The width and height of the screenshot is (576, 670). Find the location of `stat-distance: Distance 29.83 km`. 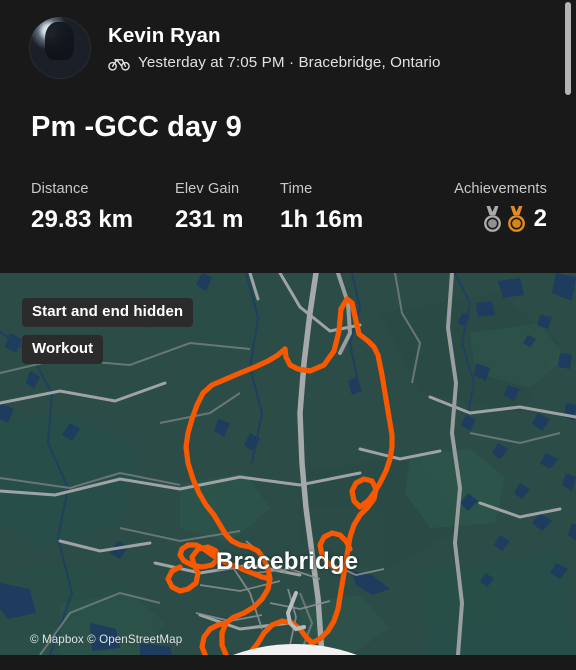

stat-distance: Distance 29.83 km is located at coordinates (103, 207).